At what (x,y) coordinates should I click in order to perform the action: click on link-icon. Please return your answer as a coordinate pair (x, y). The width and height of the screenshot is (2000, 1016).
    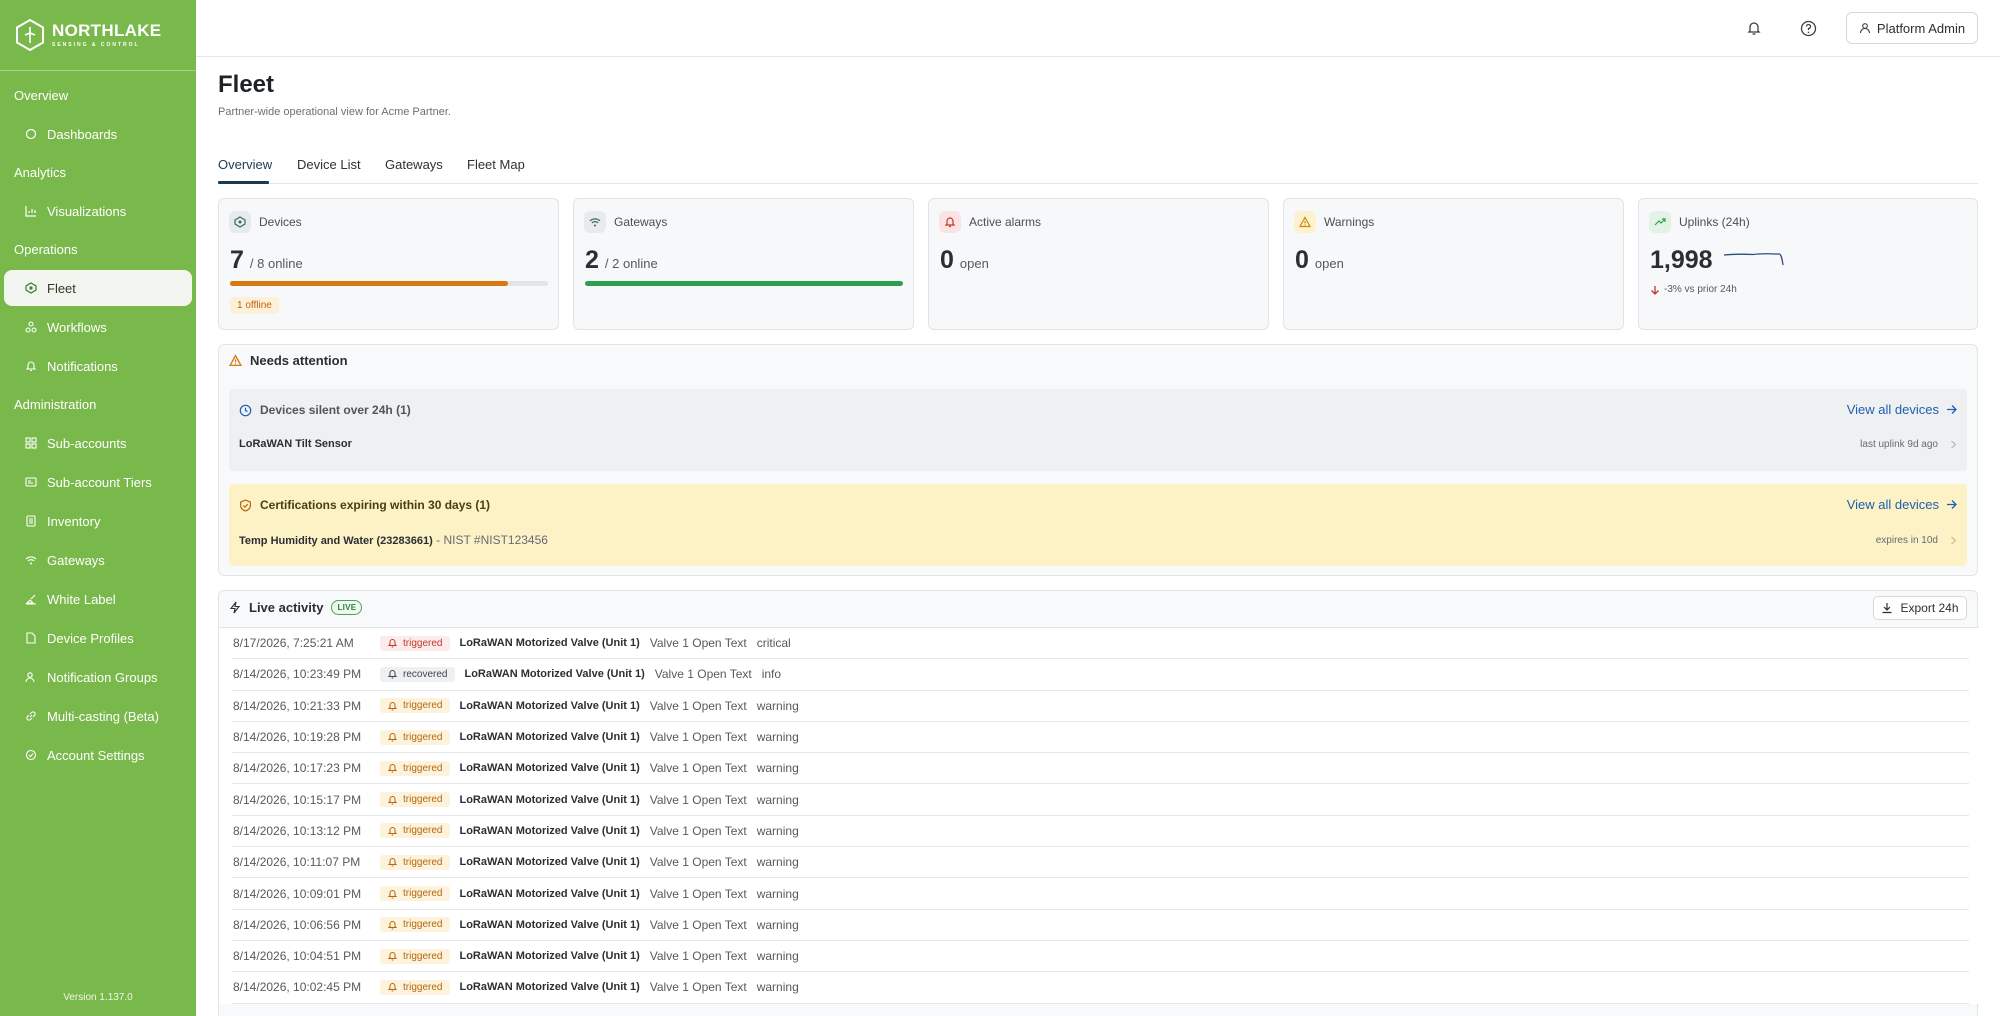
    Looking at the image, I should click on (31, 716).